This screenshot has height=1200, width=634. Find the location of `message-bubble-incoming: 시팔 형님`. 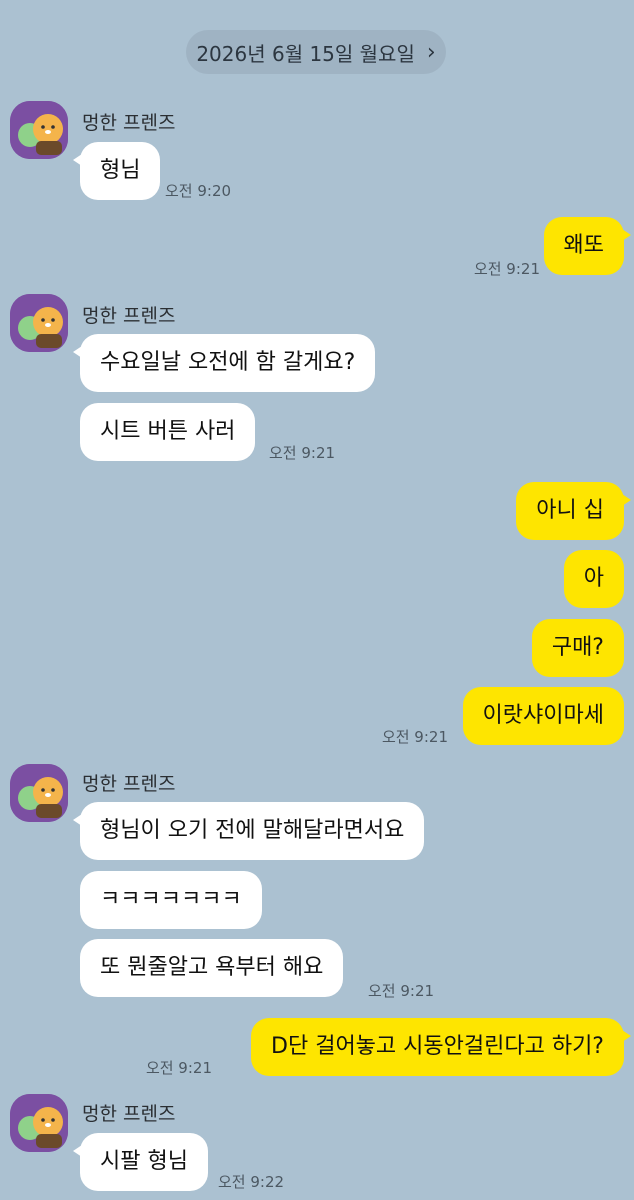

message-bubble-incoming: 시팔 형님 is located at coordinates (140, 1162).